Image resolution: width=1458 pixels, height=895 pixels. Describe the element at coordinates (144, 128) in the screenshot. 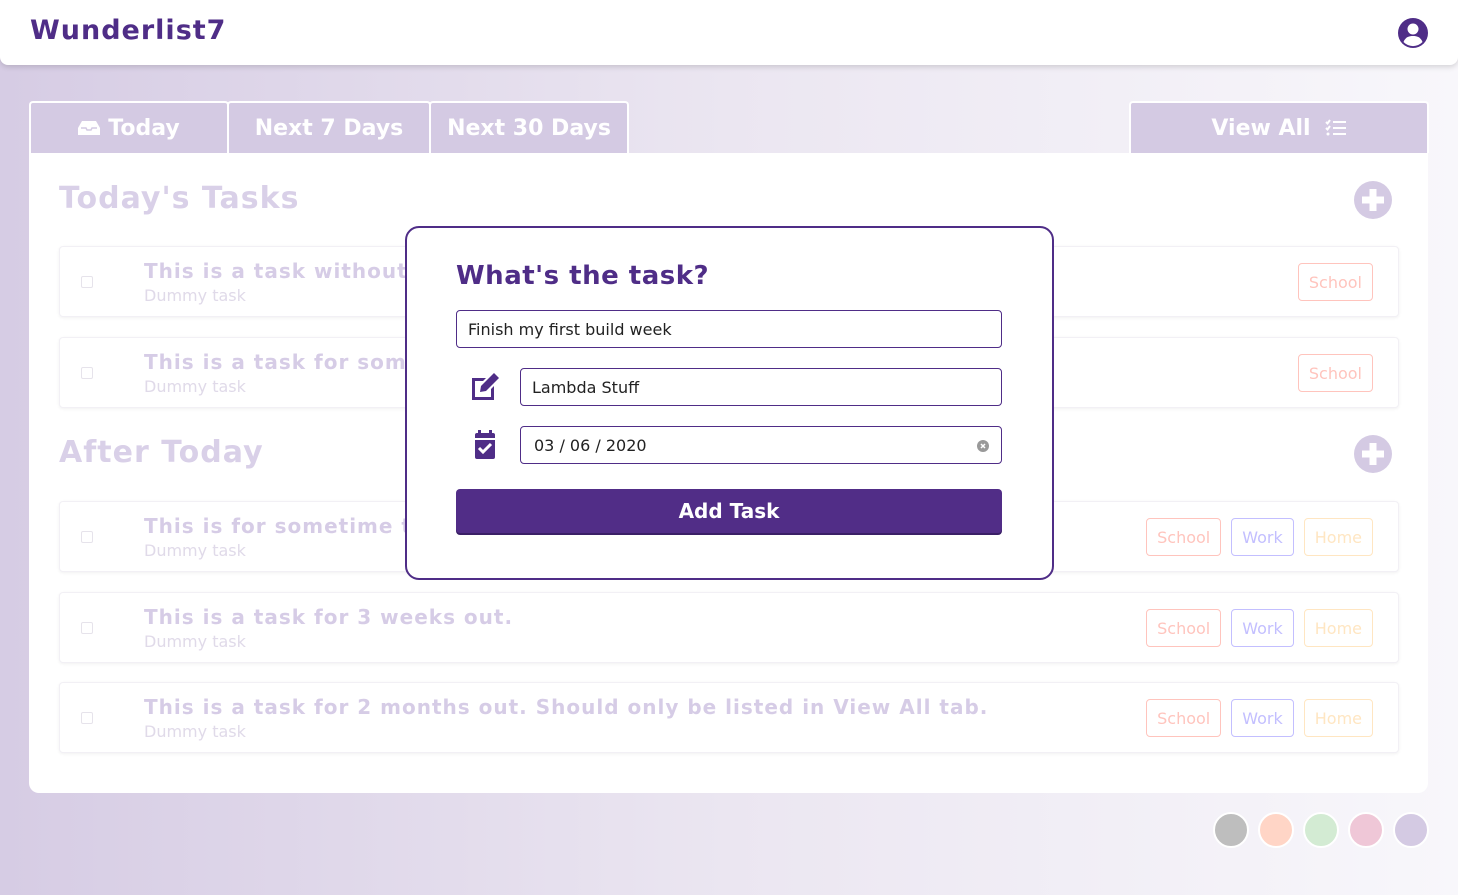

I see `tab-label: Today` at that location.